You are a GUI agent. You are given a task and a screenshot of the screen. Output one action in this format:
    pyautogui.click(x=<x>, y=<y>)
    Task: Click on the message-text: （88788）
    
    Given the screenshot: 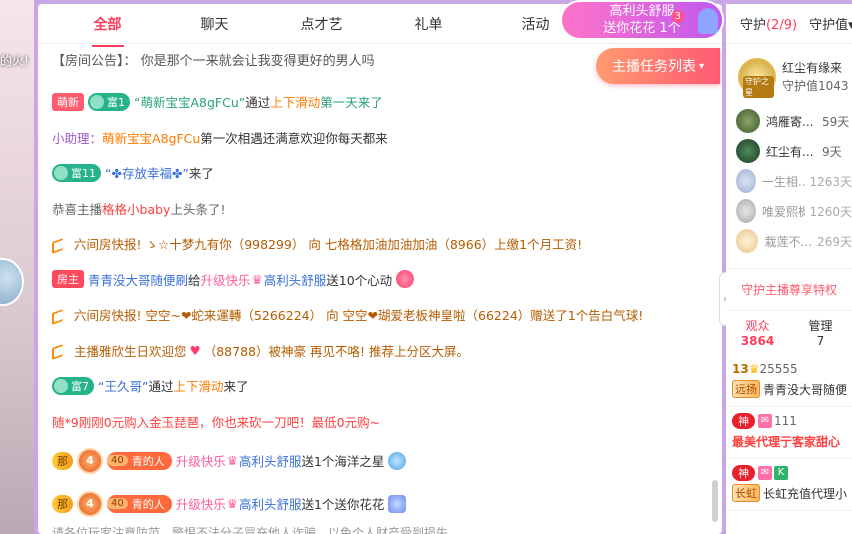 What is the action you would take?
    pyautogui.click(x=236, y=351)
    